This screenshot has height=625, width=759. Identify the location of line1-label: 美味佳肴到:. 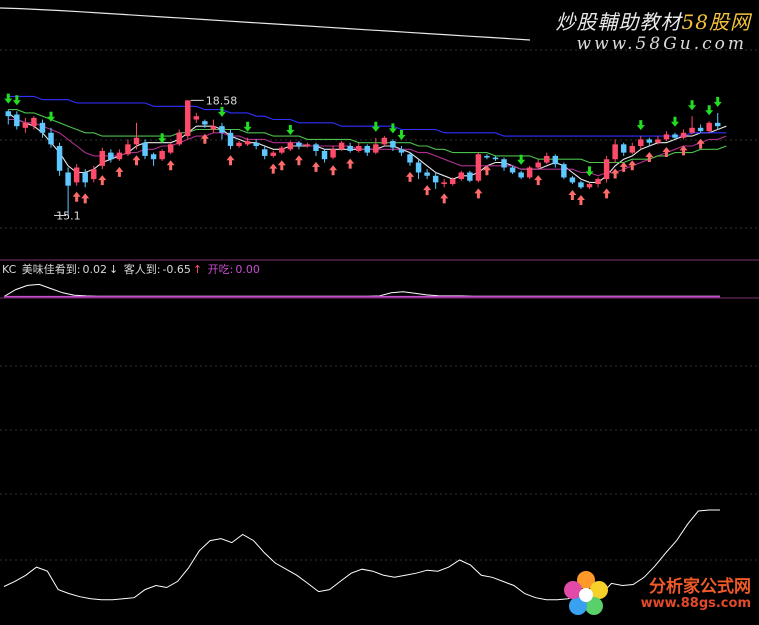
(51, 269).